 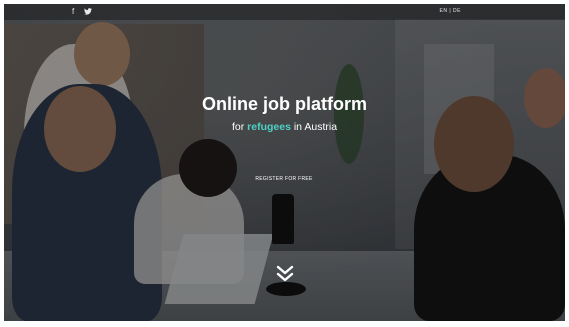 What do you see at coordinates (284, 179) in the screenshot?
I see `register-button: REGISTER FOR FREE` at bounding box center [284, 179].